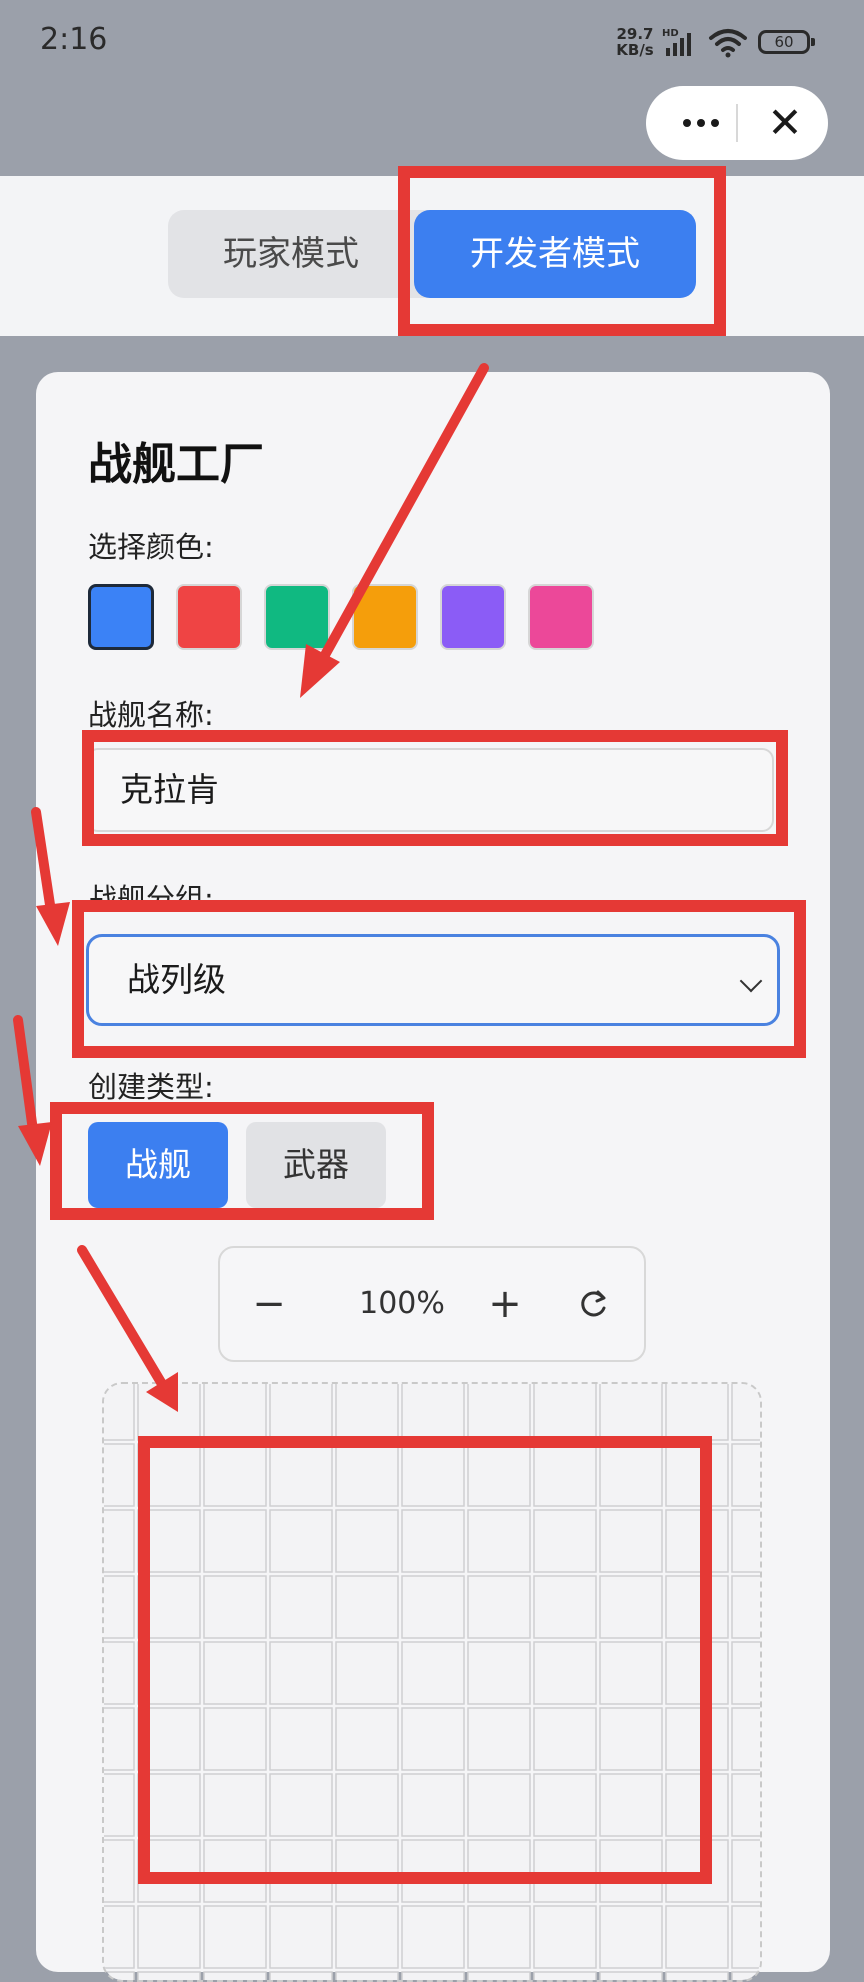 The height and width of the screenshot is (1982, 864). I want to click on network-badge: HD, so click(670, 33).